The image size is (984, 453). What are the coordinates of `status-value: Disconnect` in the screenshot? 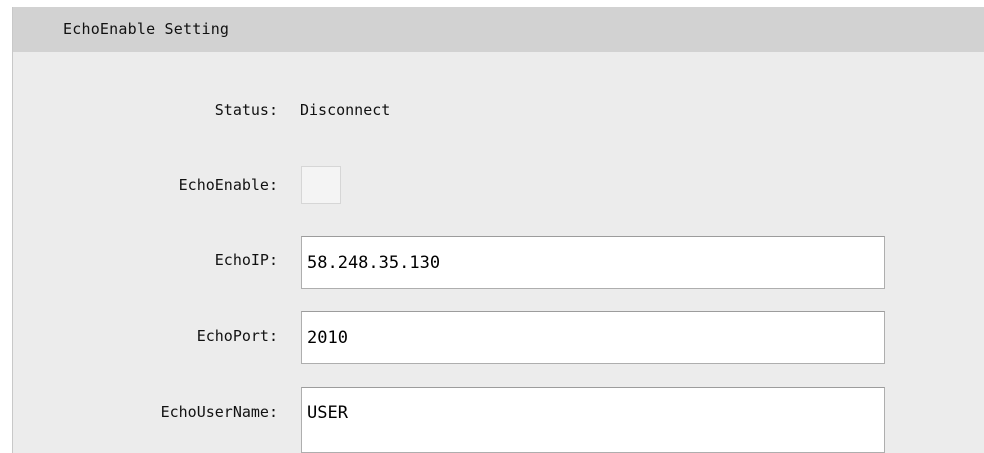 It's located at (345, 110).